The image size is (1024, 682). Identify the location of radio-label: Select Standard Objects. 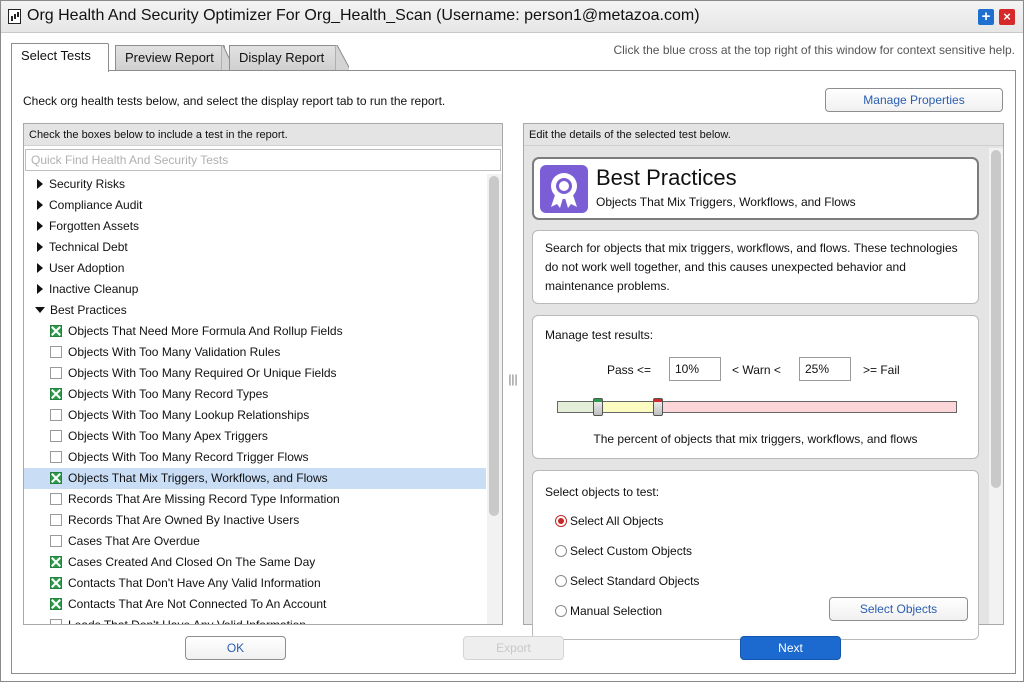
(635, 581).